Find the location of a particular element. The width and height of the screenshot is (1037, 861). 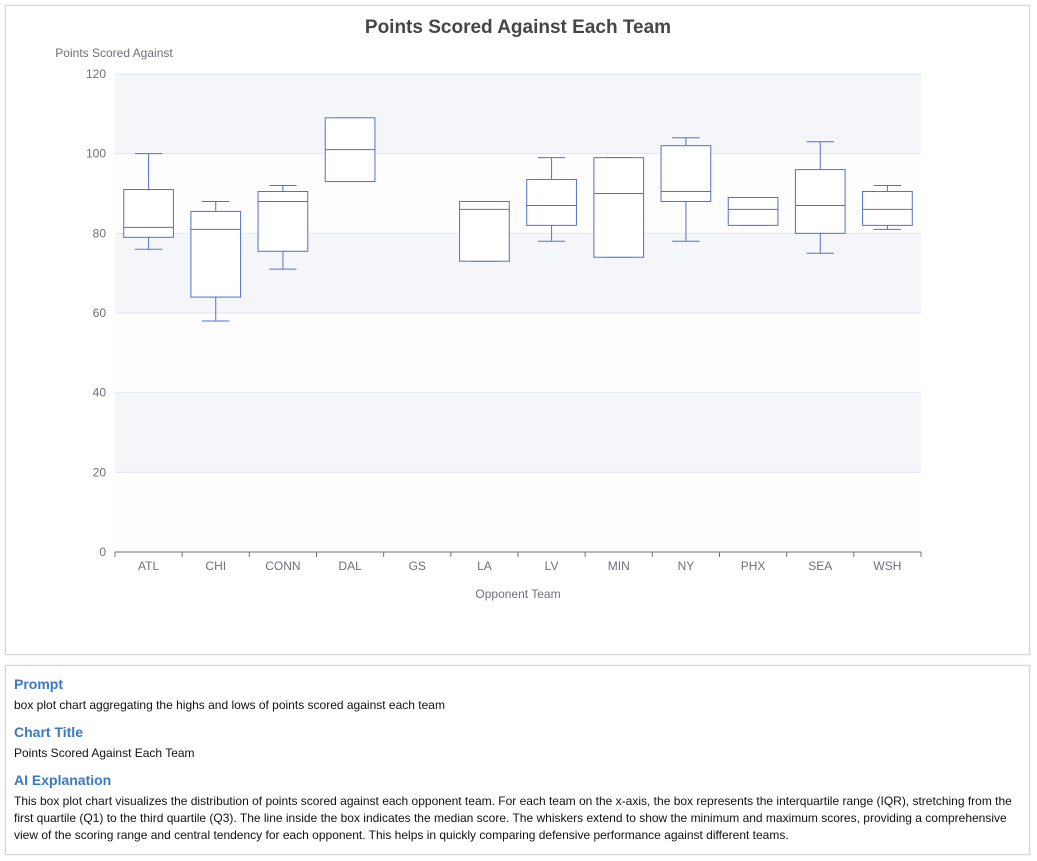

y-tick-label: 100 is located at coordinates (96, 154).